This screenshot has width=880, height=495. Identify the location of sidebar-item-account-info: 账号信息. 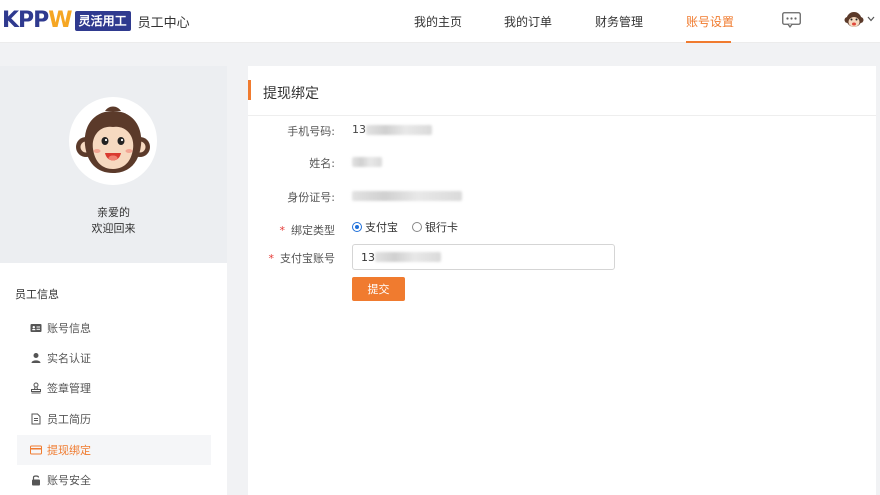
(114, 328).